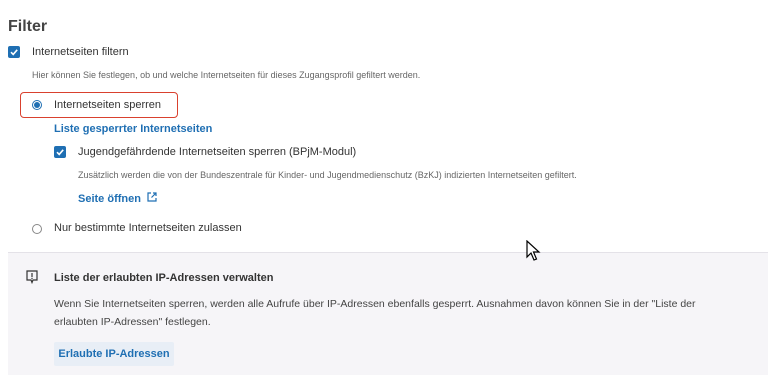  I want to click on mouse-cursor-icon, so click(533, 250).